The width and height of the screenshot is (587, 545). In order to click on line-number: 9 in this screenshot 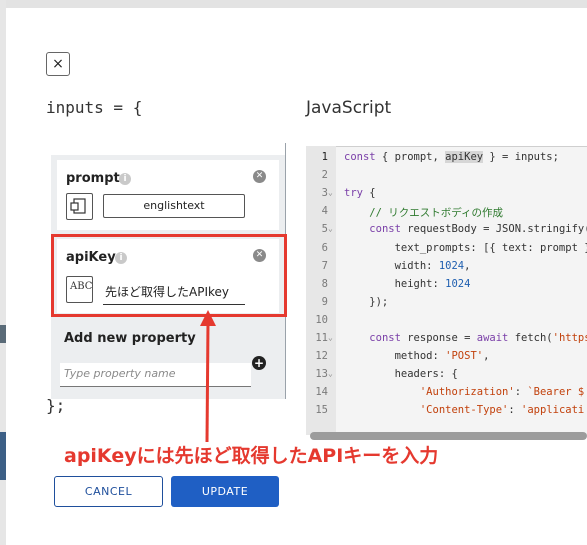, I will do `click(324, 301)`.